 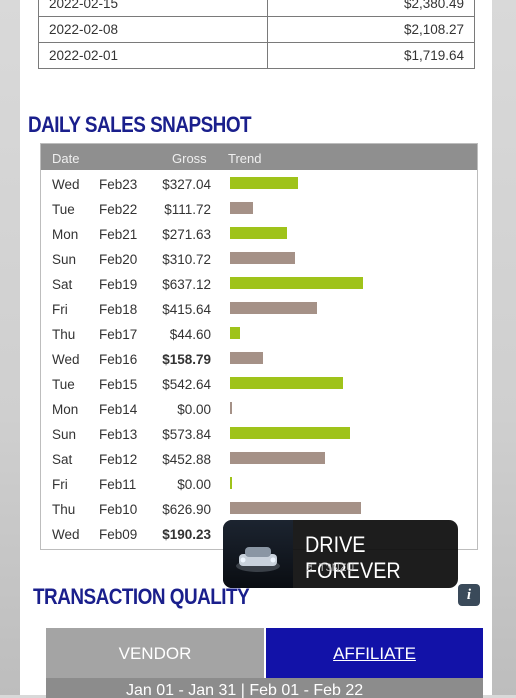 I want to click on song-title: DRIVE FOREVER, so click(x=353, y=557).